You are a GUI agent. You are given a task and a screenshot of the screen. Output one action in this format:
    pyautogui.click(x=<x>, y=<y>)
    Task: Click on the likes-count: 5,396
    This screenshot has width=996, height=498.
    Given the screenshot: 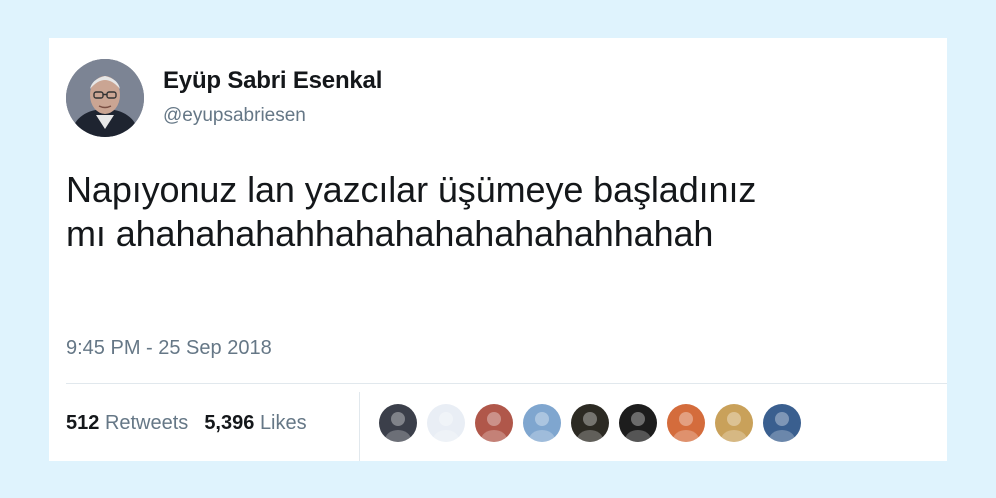 What is the action you would take?
    pyautogui.click(x=229, y=423)
    